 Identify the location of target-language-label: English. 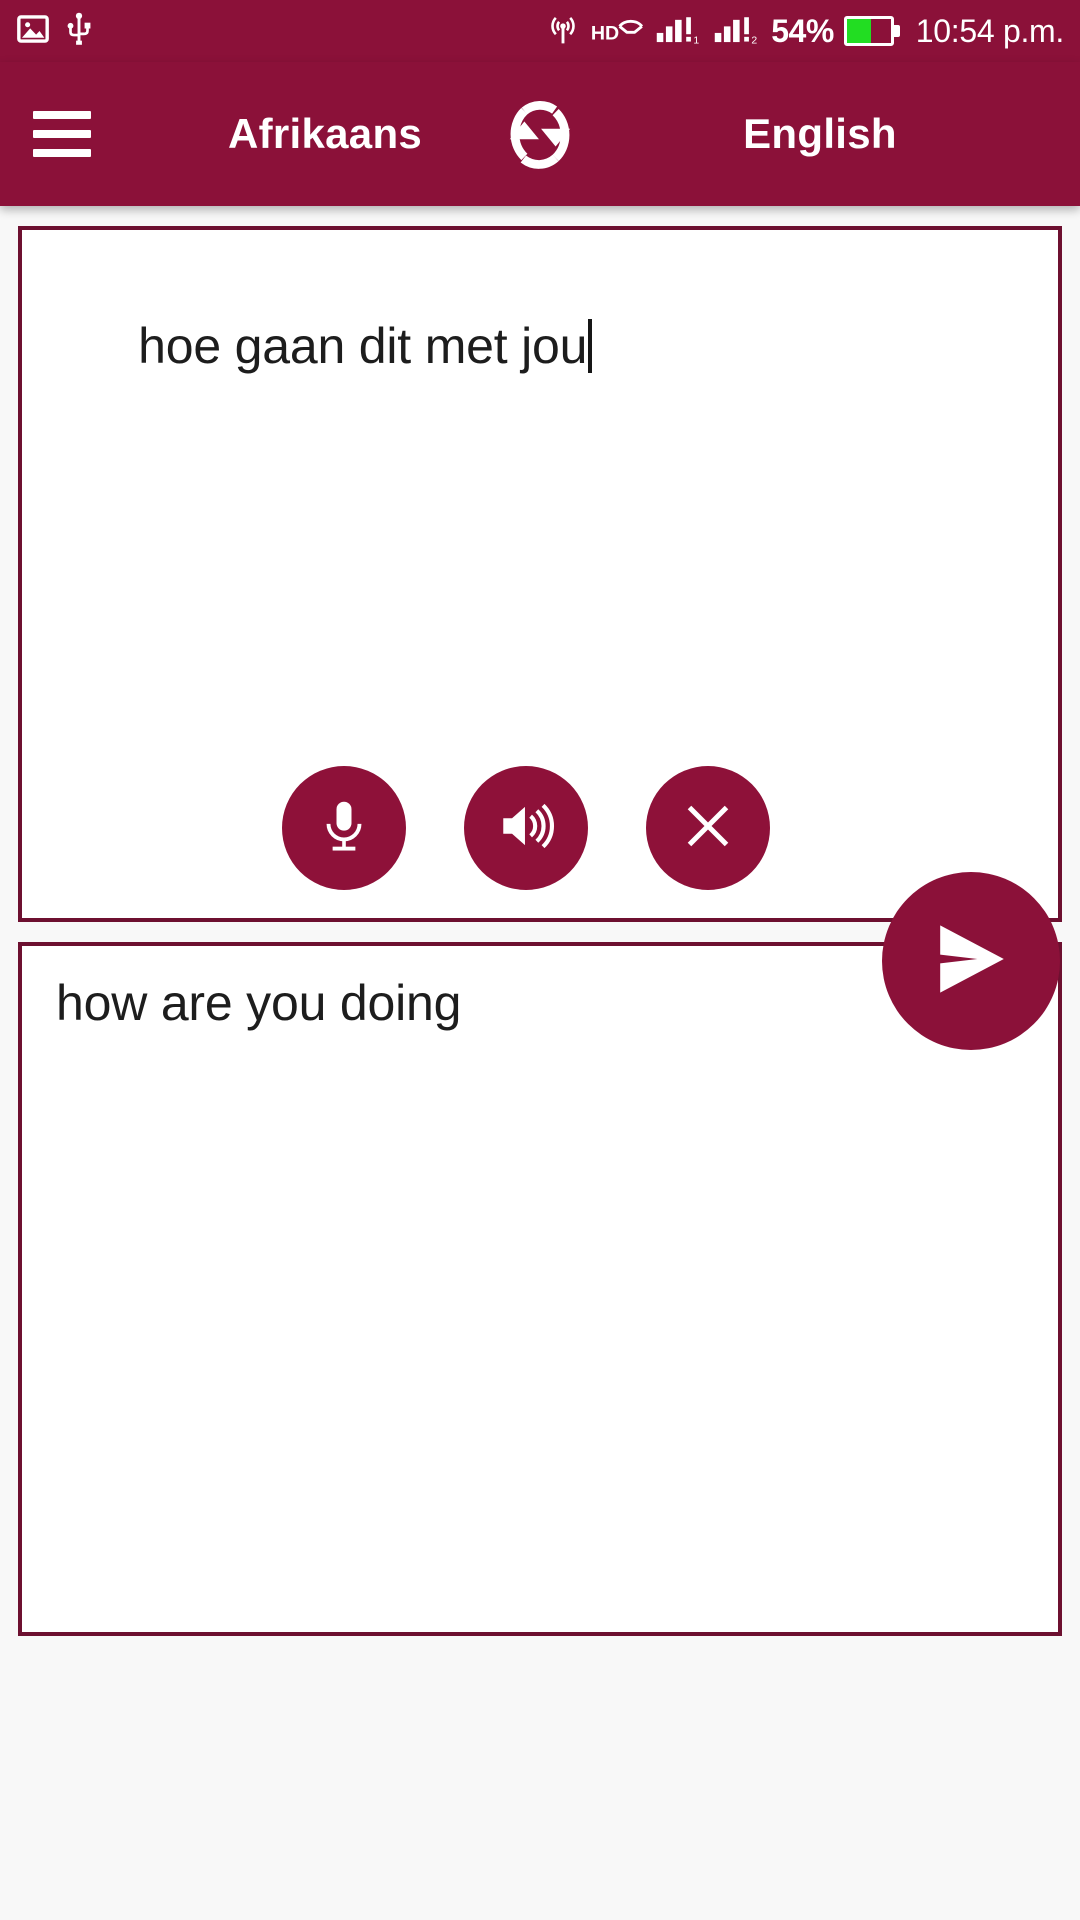
(820, 133).